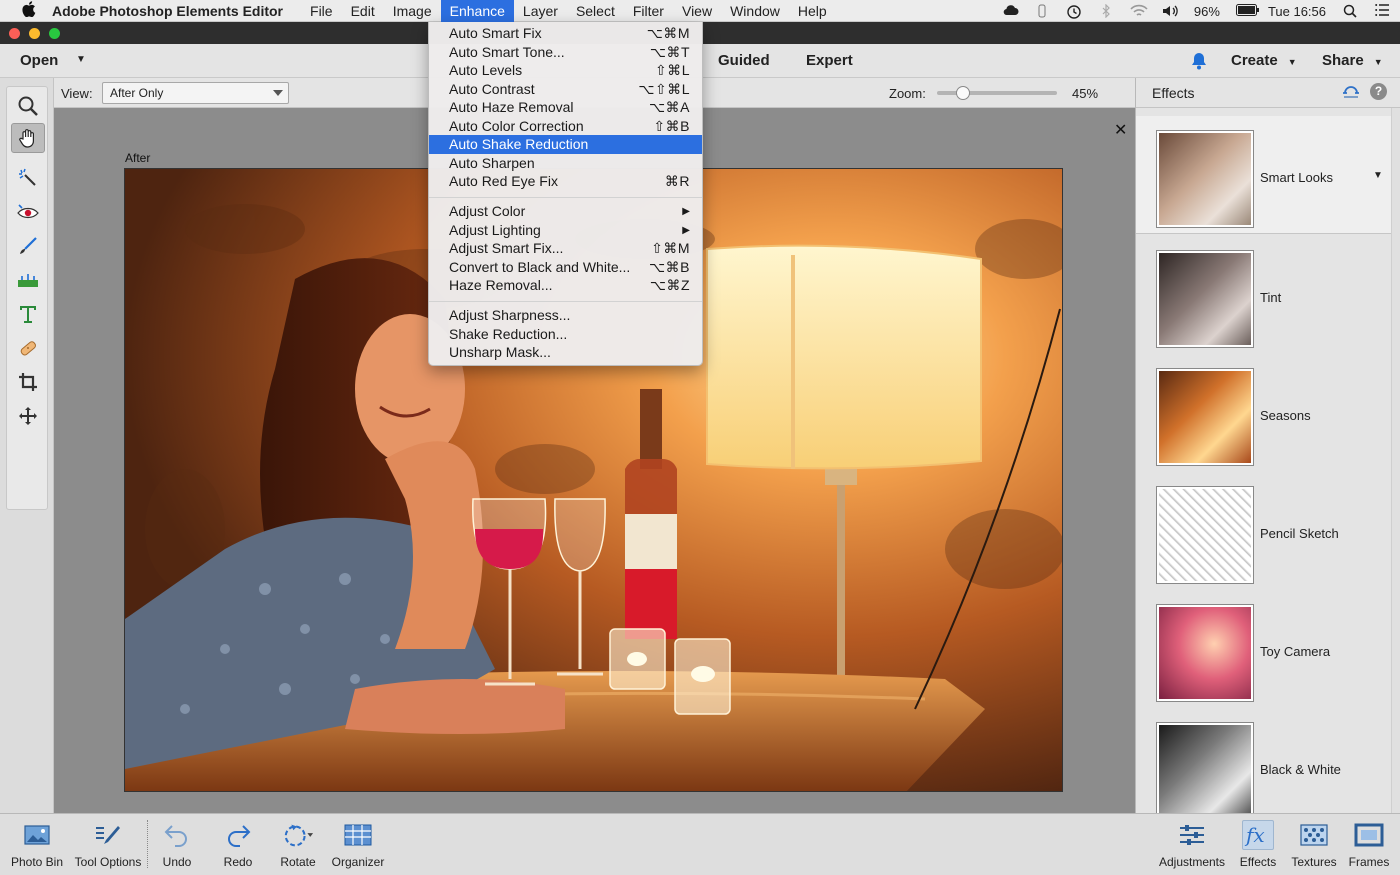 The image size is (1400, 875). What do you see at coordinates (907, 93) in the screenshot?
I see `zoom-label: Zoom:` at bounding box center [907, 93].